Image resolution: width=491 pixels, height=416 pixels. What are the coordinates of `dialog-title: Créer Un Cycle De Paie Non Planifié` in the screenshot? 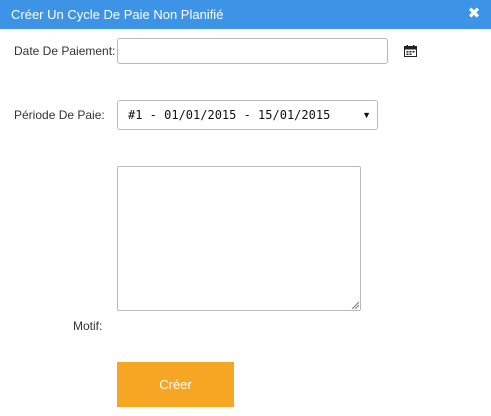 It's located at (117, 14).